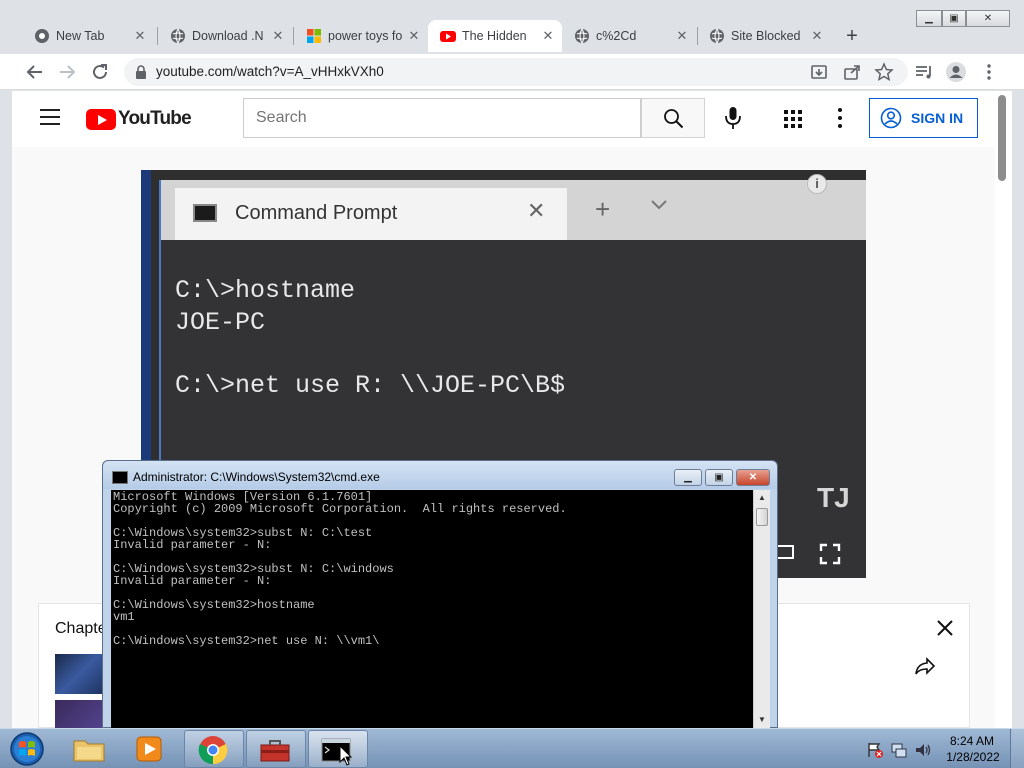 This screenshot has height=768, width=1024. I want to click on youtube-header: YouTube SIGN IN, so click(503, 119).